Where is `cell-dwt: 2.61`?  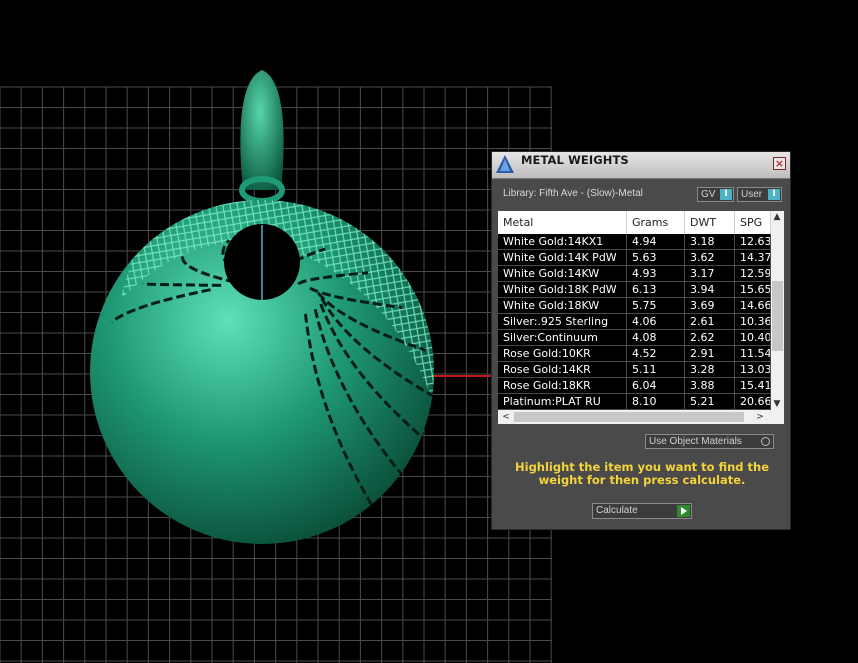 cell-dwt: 2.61 is located at coordinates (710, 321).